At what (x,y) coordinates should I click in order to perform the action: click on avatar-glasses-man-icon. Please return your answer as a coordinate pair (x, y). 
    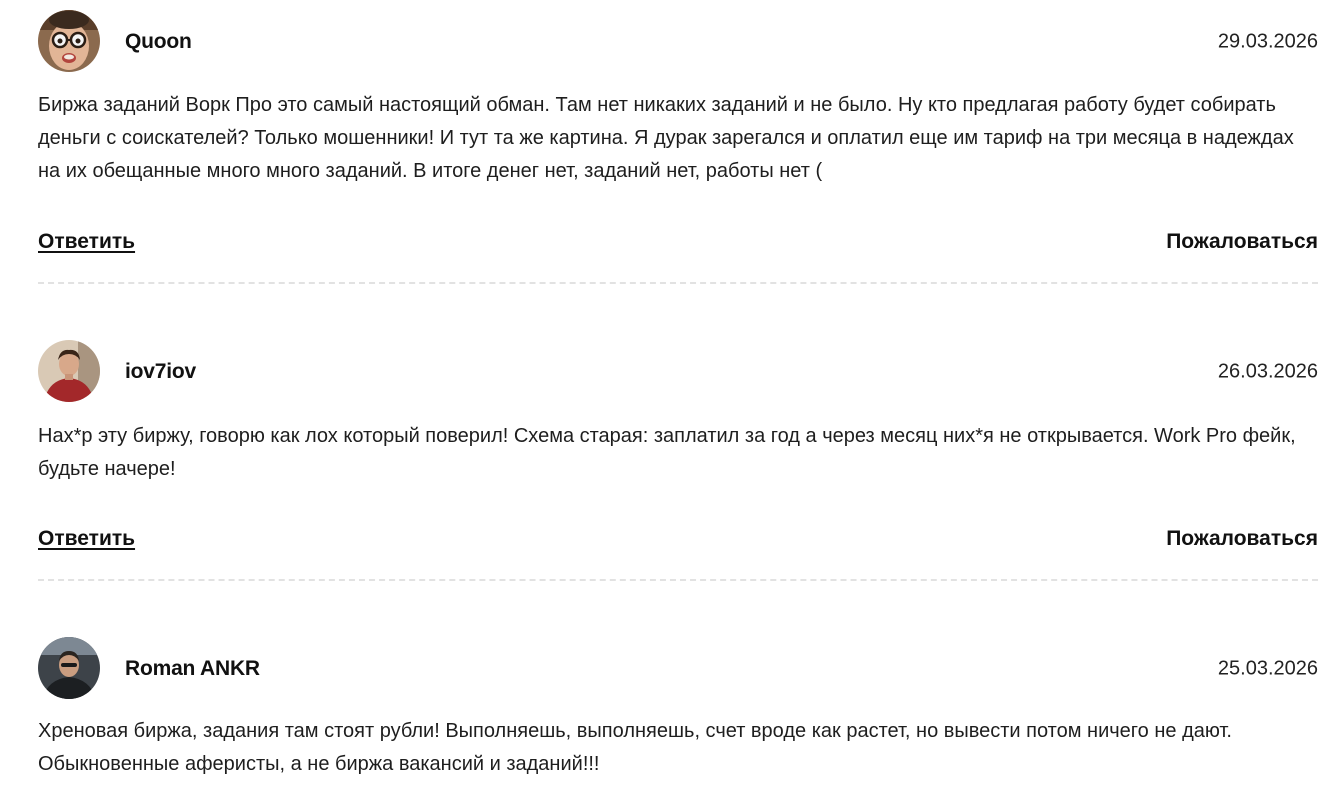
    Looking at the image, I should click on (69, 41).